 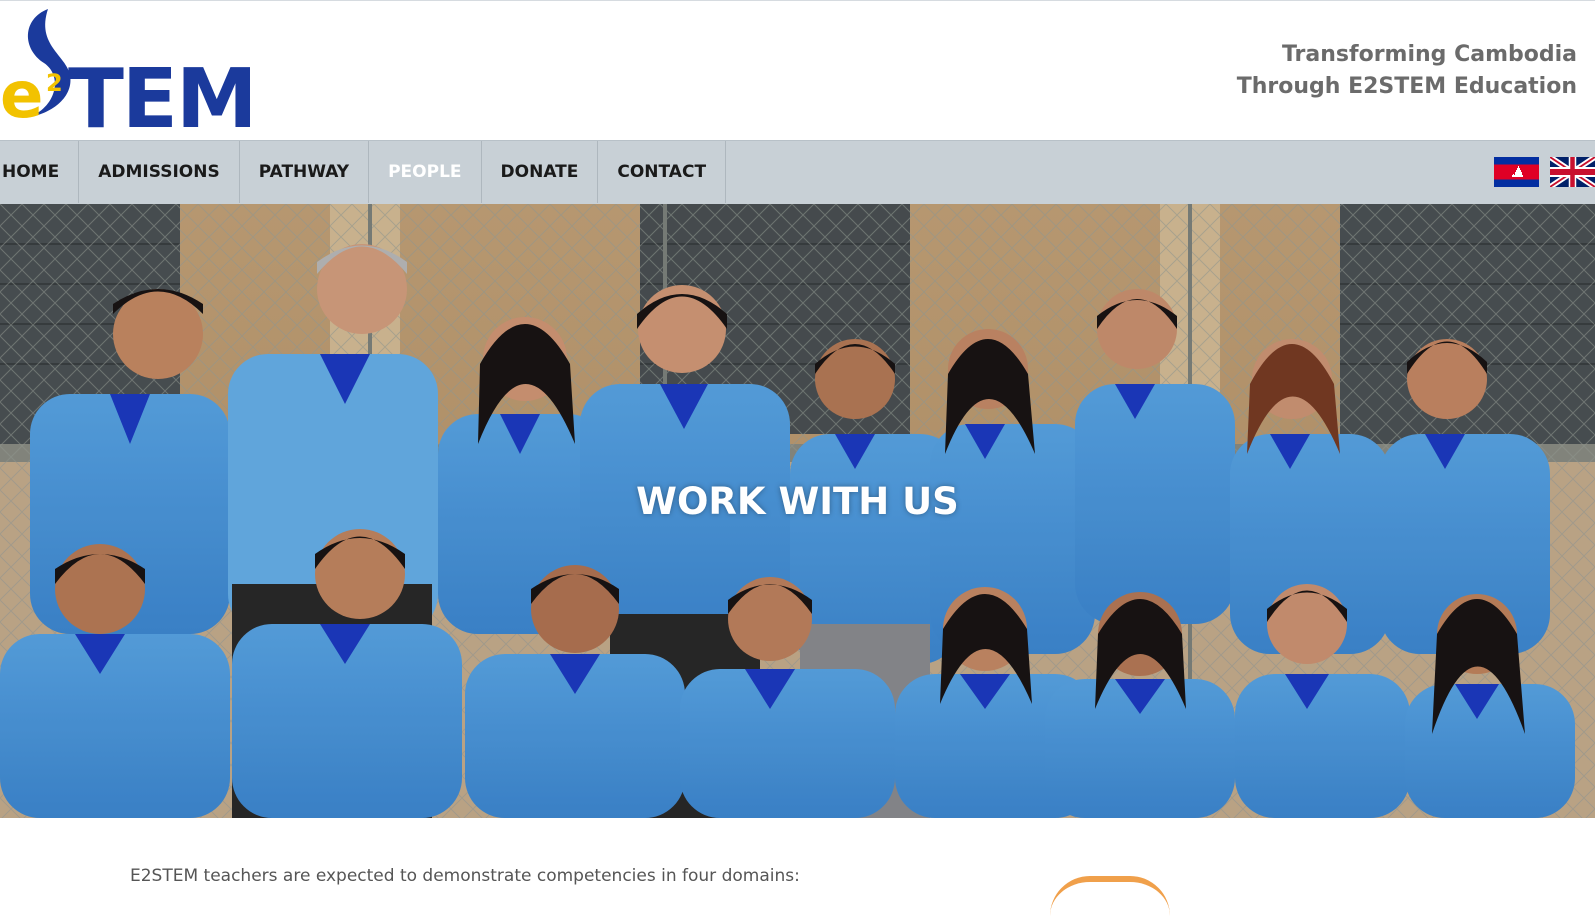 What do you see at coordinates (1110, 896) in the screenshot?
I see `orange-graphic-arc` at bounding box center [1110, 896].